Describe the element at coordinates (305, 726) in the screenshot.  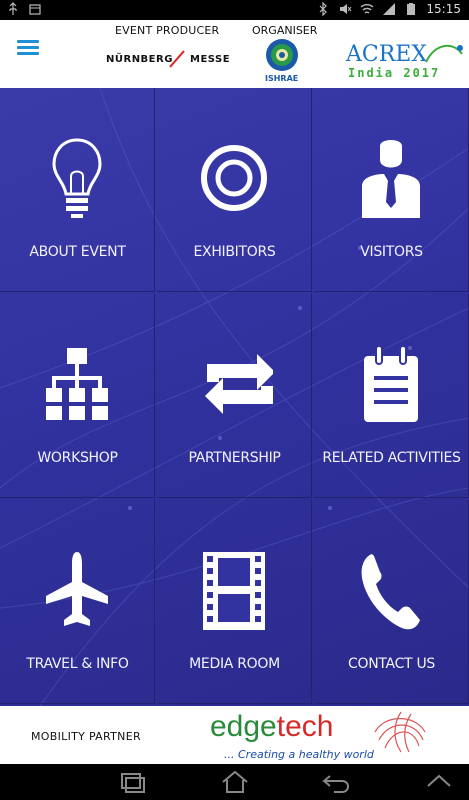
I see `edgetech-title-b: tech` at that location.